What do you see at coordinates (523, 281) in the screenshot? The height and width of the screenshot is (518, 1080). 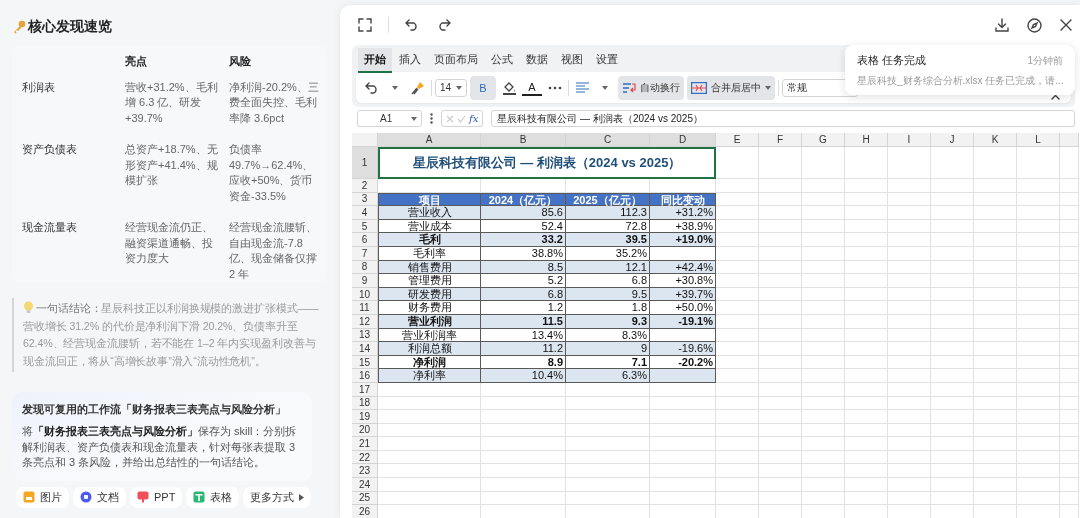 I see `table-cell: 5.2` at bounding box center [523, 281].